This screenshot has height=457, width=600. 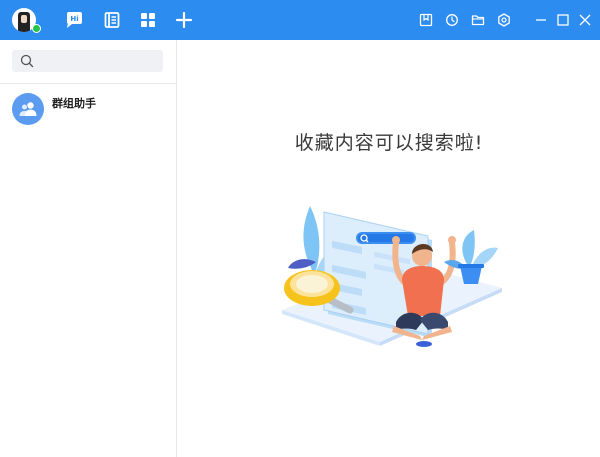 I want to click on gear-icon, so click(x=504, y=20).